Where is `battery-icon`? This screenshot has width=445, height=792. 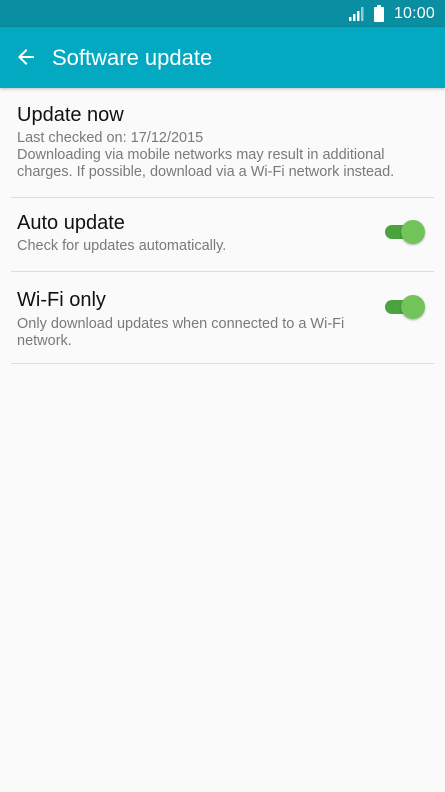
battery-icon is located at coordinates (378, 13).